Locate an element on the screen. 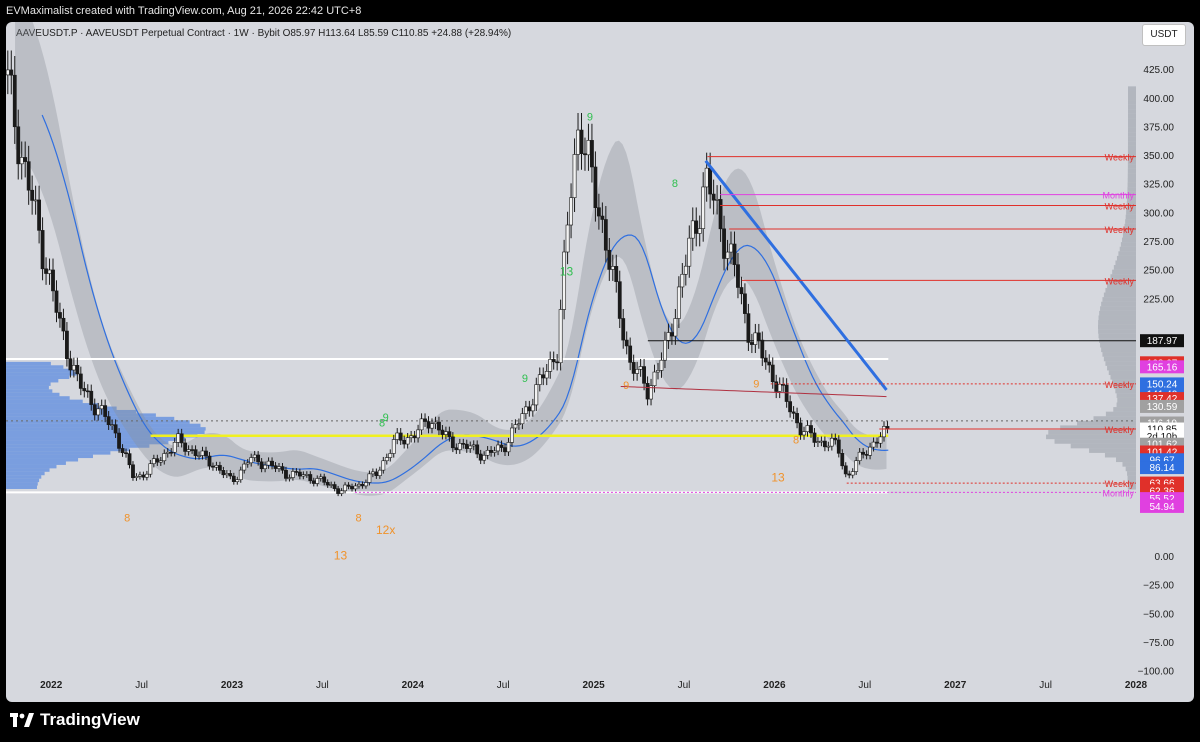 The width and height of the screenshot is (1200, 742). td-count-label: 8 is located at coordinates (127, 519).